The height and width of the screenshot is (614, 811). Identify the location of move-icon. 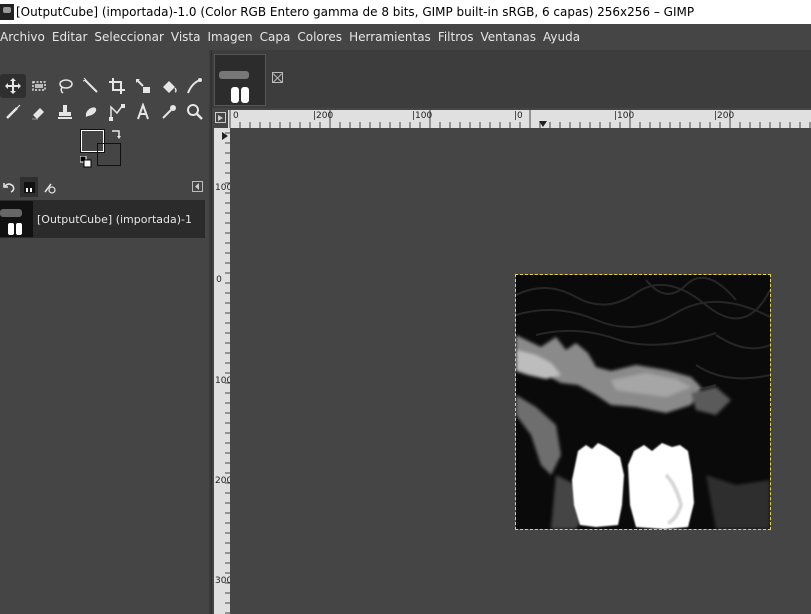
(13, 86).